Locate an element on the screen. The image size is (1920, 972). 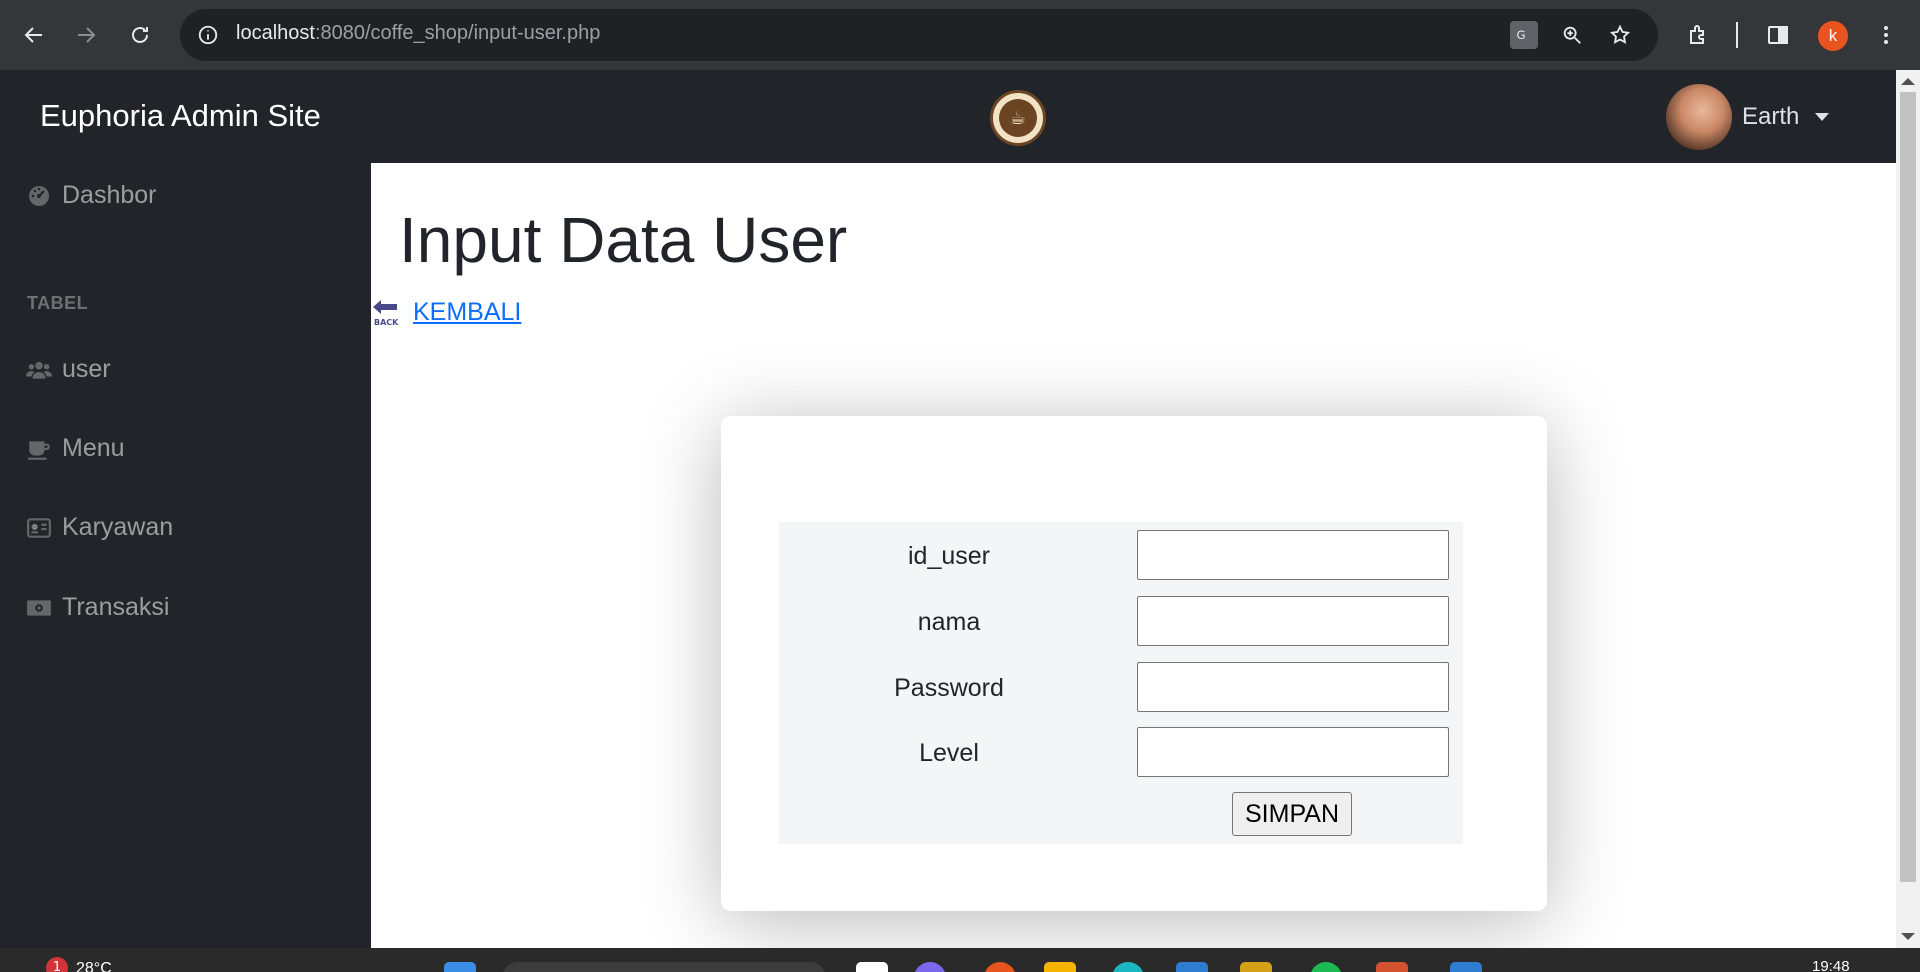
sidebar-item-dashbor: Dashbor is located at coordinates (91, 195).